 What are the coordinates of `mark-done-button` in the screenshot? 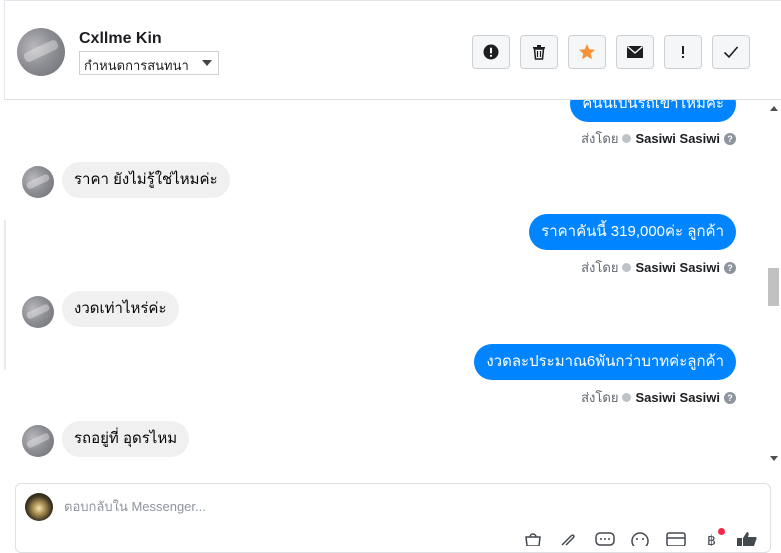 It's located at (731, 52).